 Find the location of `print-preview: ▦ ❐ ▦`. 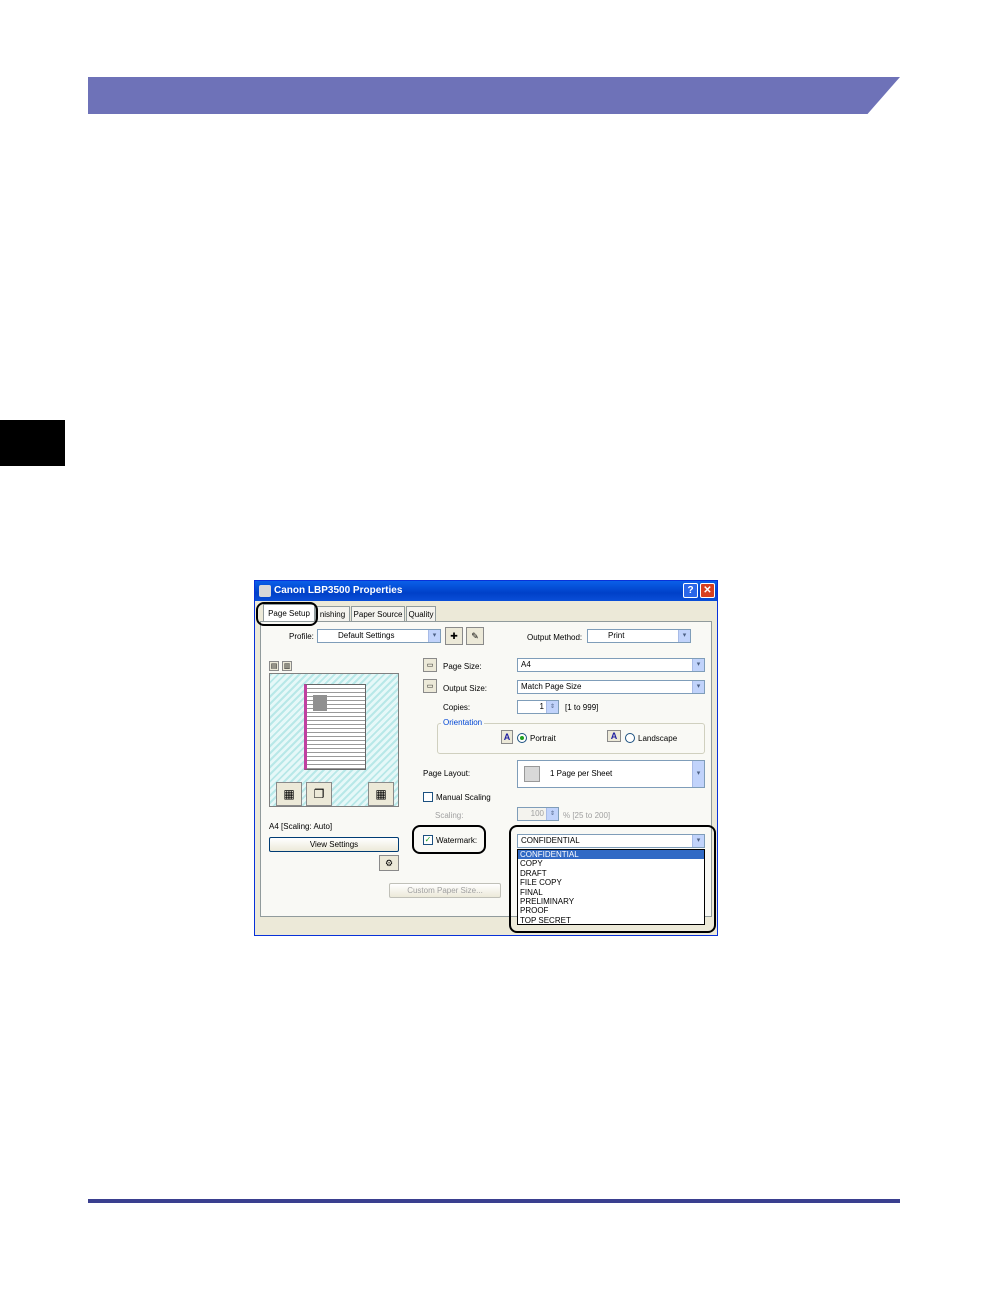

print-preview: ▦ ❐ ▦ is located at coordinates (334, 740).